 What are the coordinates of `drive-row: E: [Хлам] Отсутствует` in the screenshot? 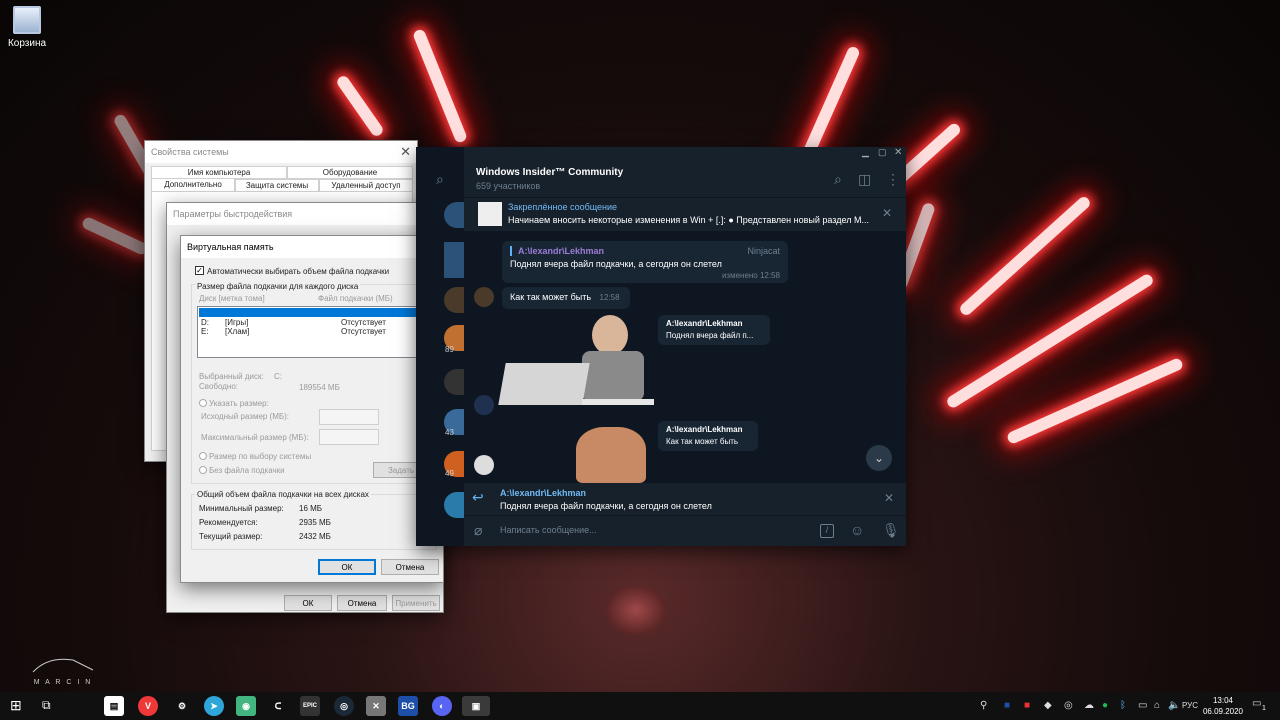 It's located at (317, 331).